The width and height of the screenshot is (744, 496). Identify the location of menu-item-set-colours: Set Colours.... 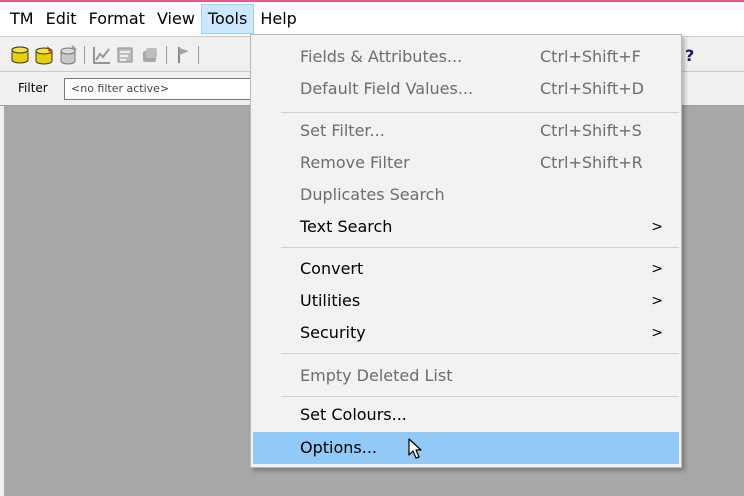
(466, 415).